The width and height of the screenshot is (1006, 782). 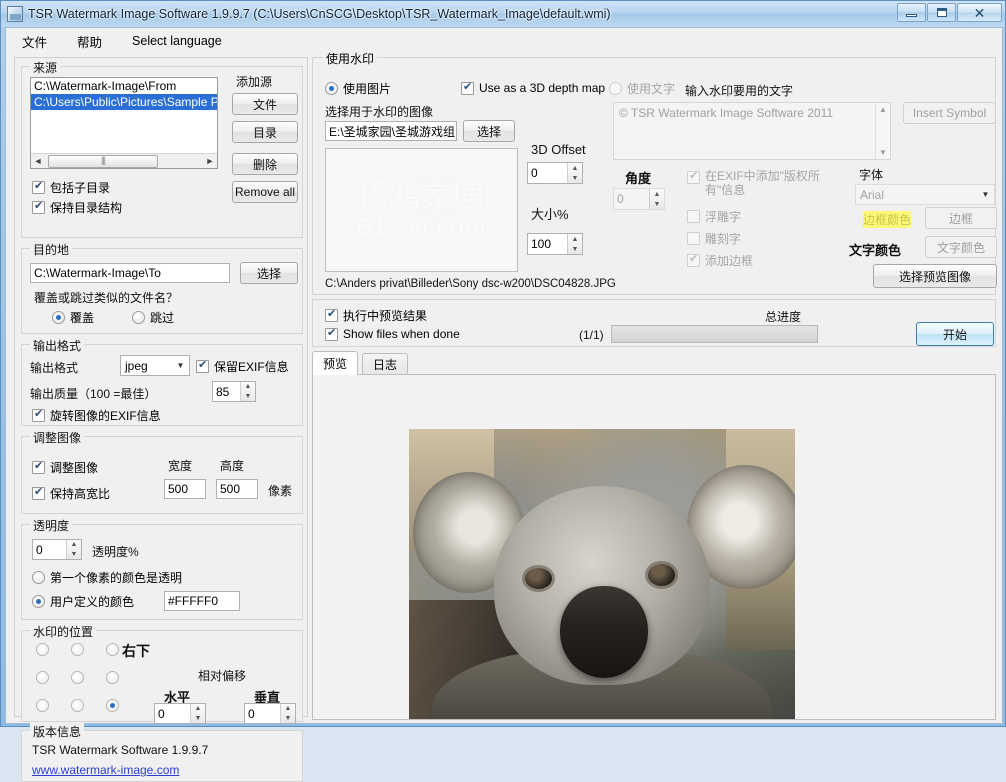 I want to click on remove-all-button: Remove all, so click(x=265, y=192).